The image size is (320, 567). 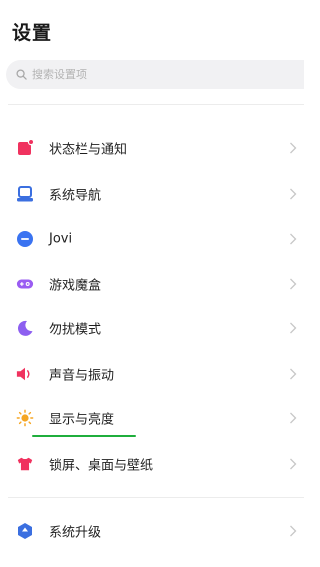 I want to click on sun-icon, so click(x=25, y=418).